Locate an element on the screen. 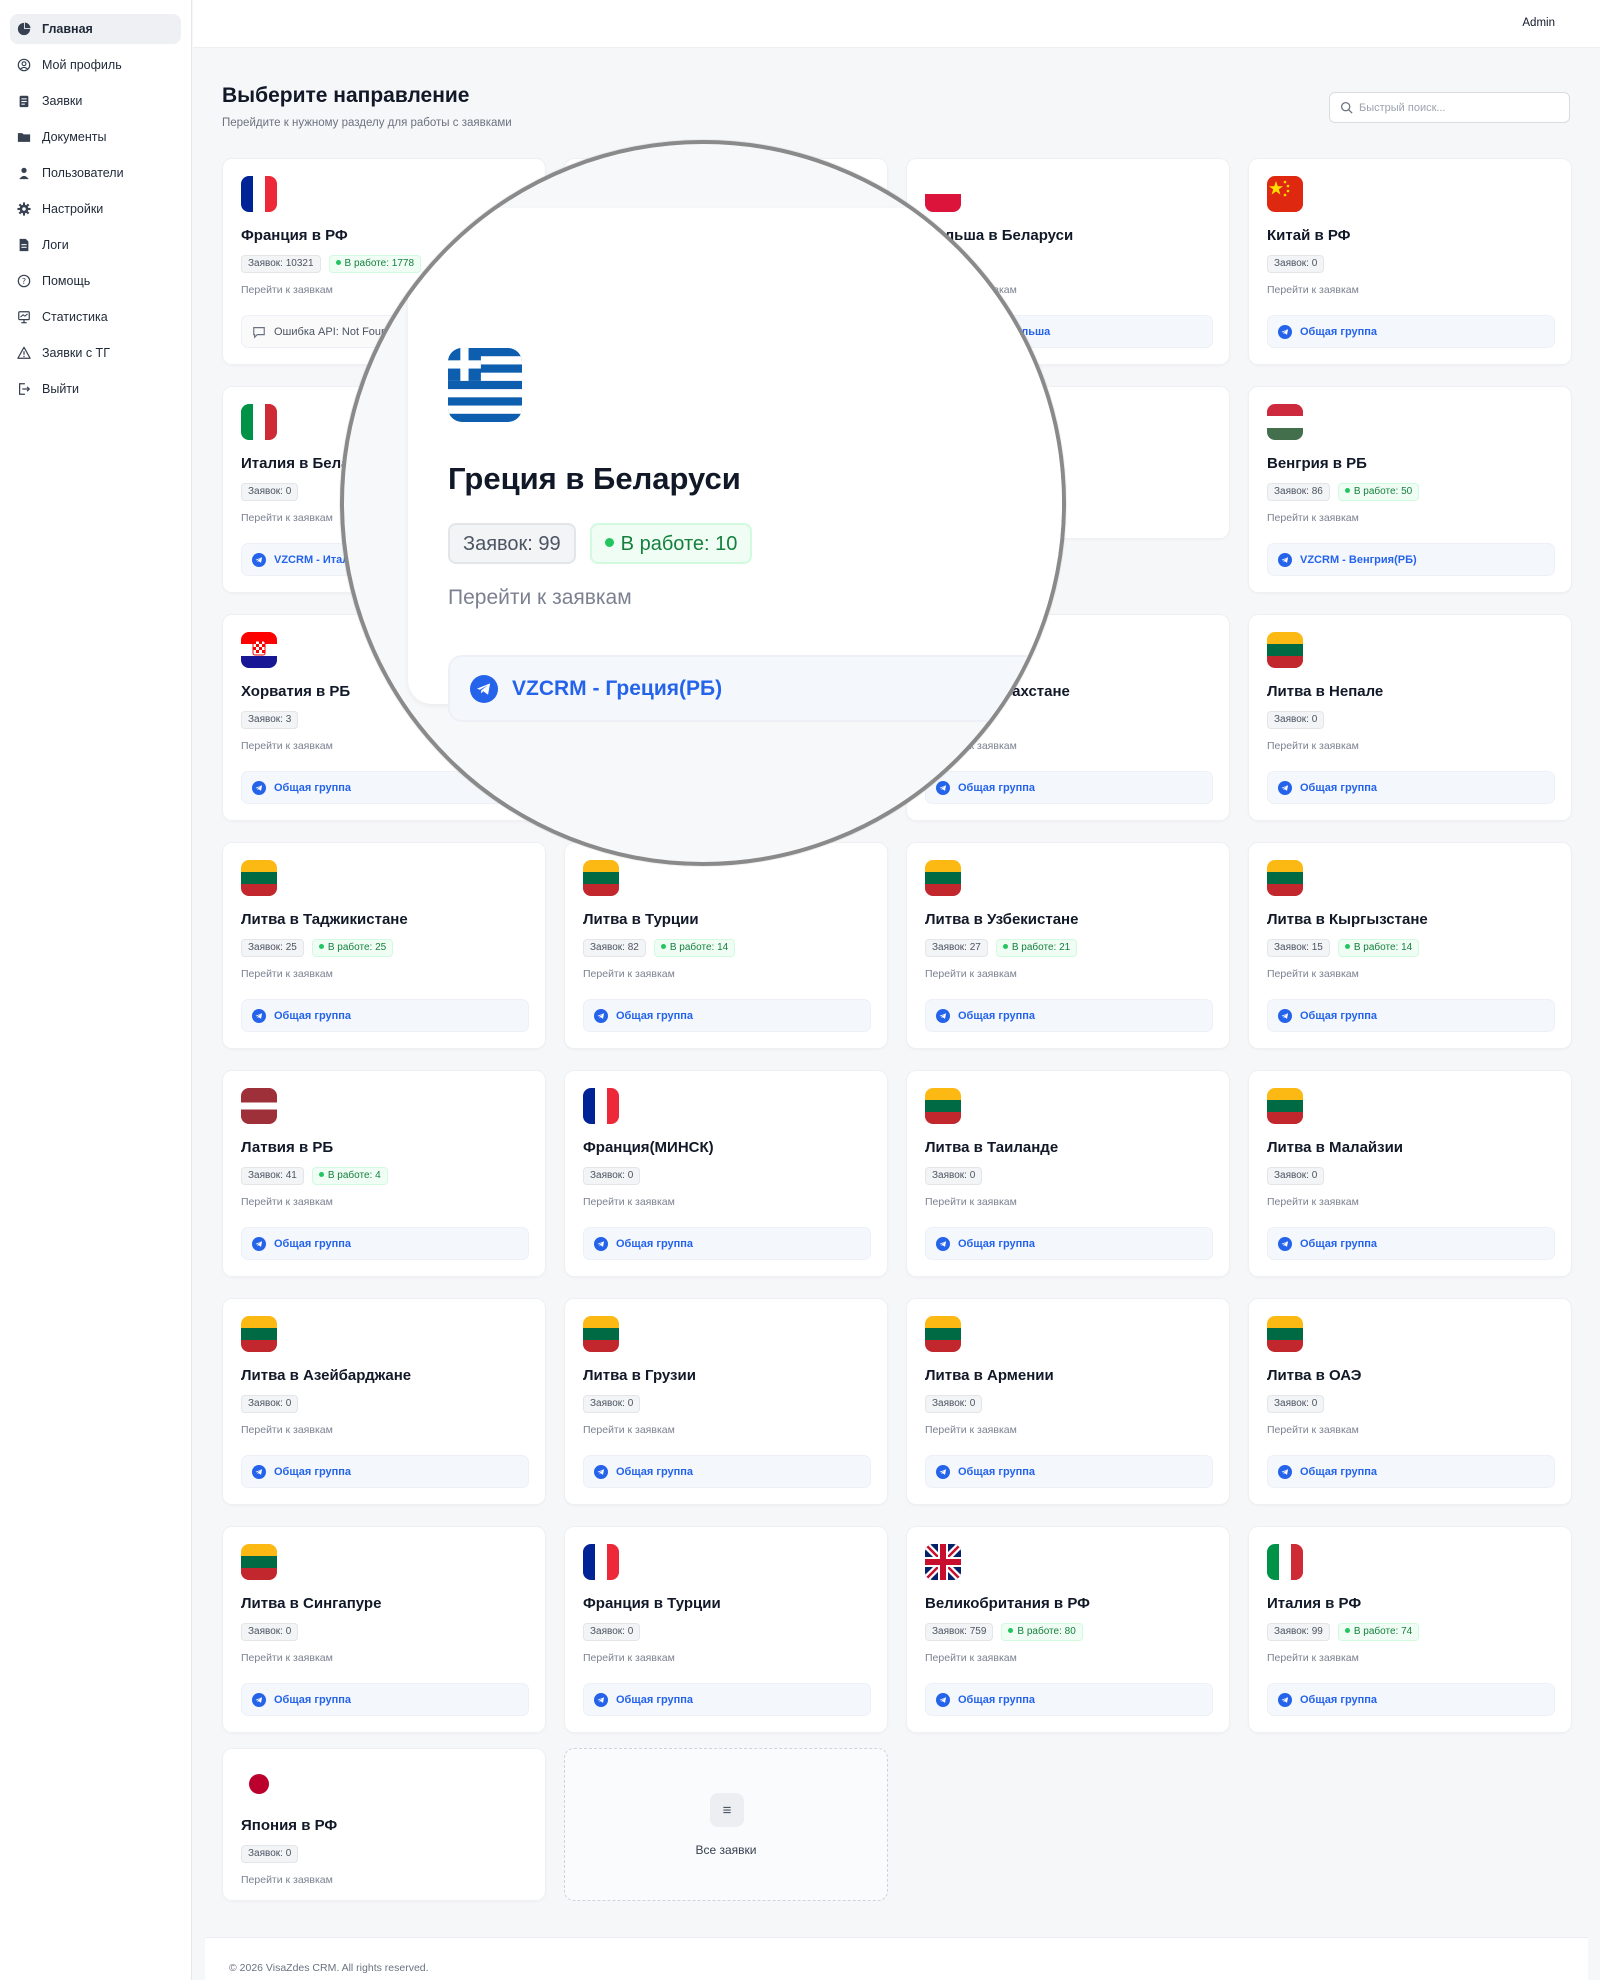  sidebar-item: Заявки is located at coordinates (95, 101).